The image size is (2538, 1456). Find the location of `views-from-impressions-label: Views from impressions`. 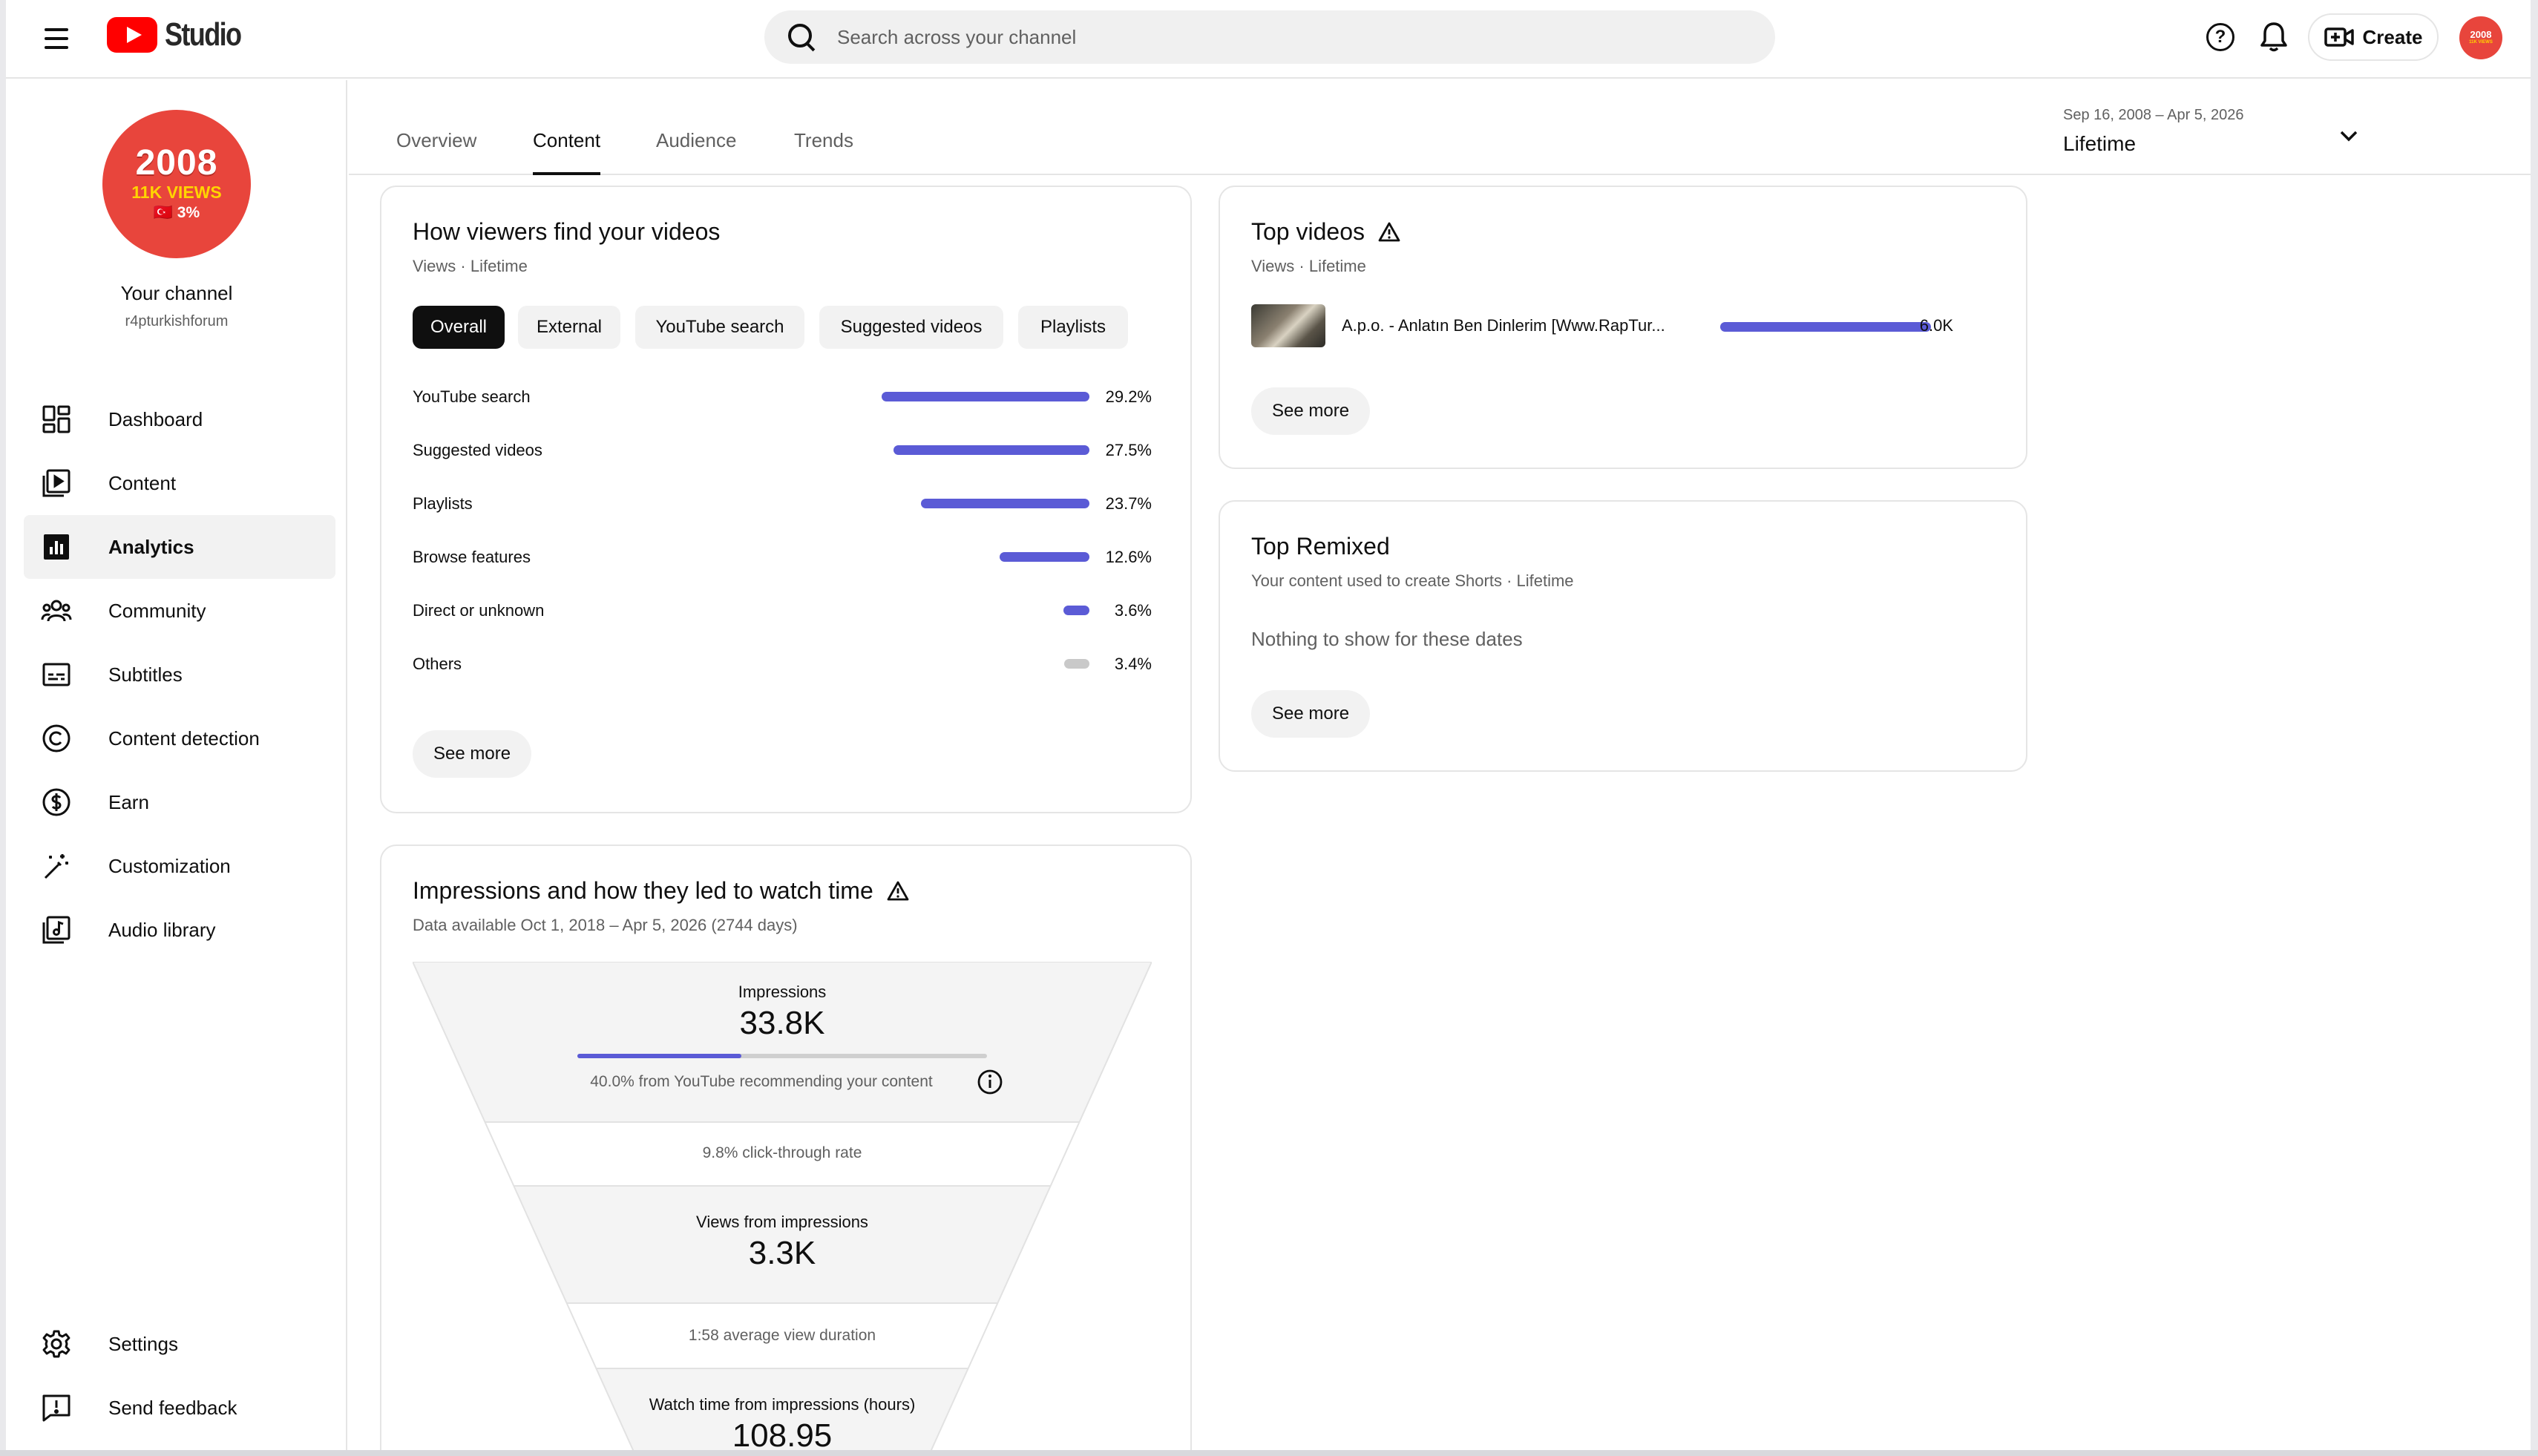

views-from-impressions-label: Views from impressions is located at coordinates (782, 1222).